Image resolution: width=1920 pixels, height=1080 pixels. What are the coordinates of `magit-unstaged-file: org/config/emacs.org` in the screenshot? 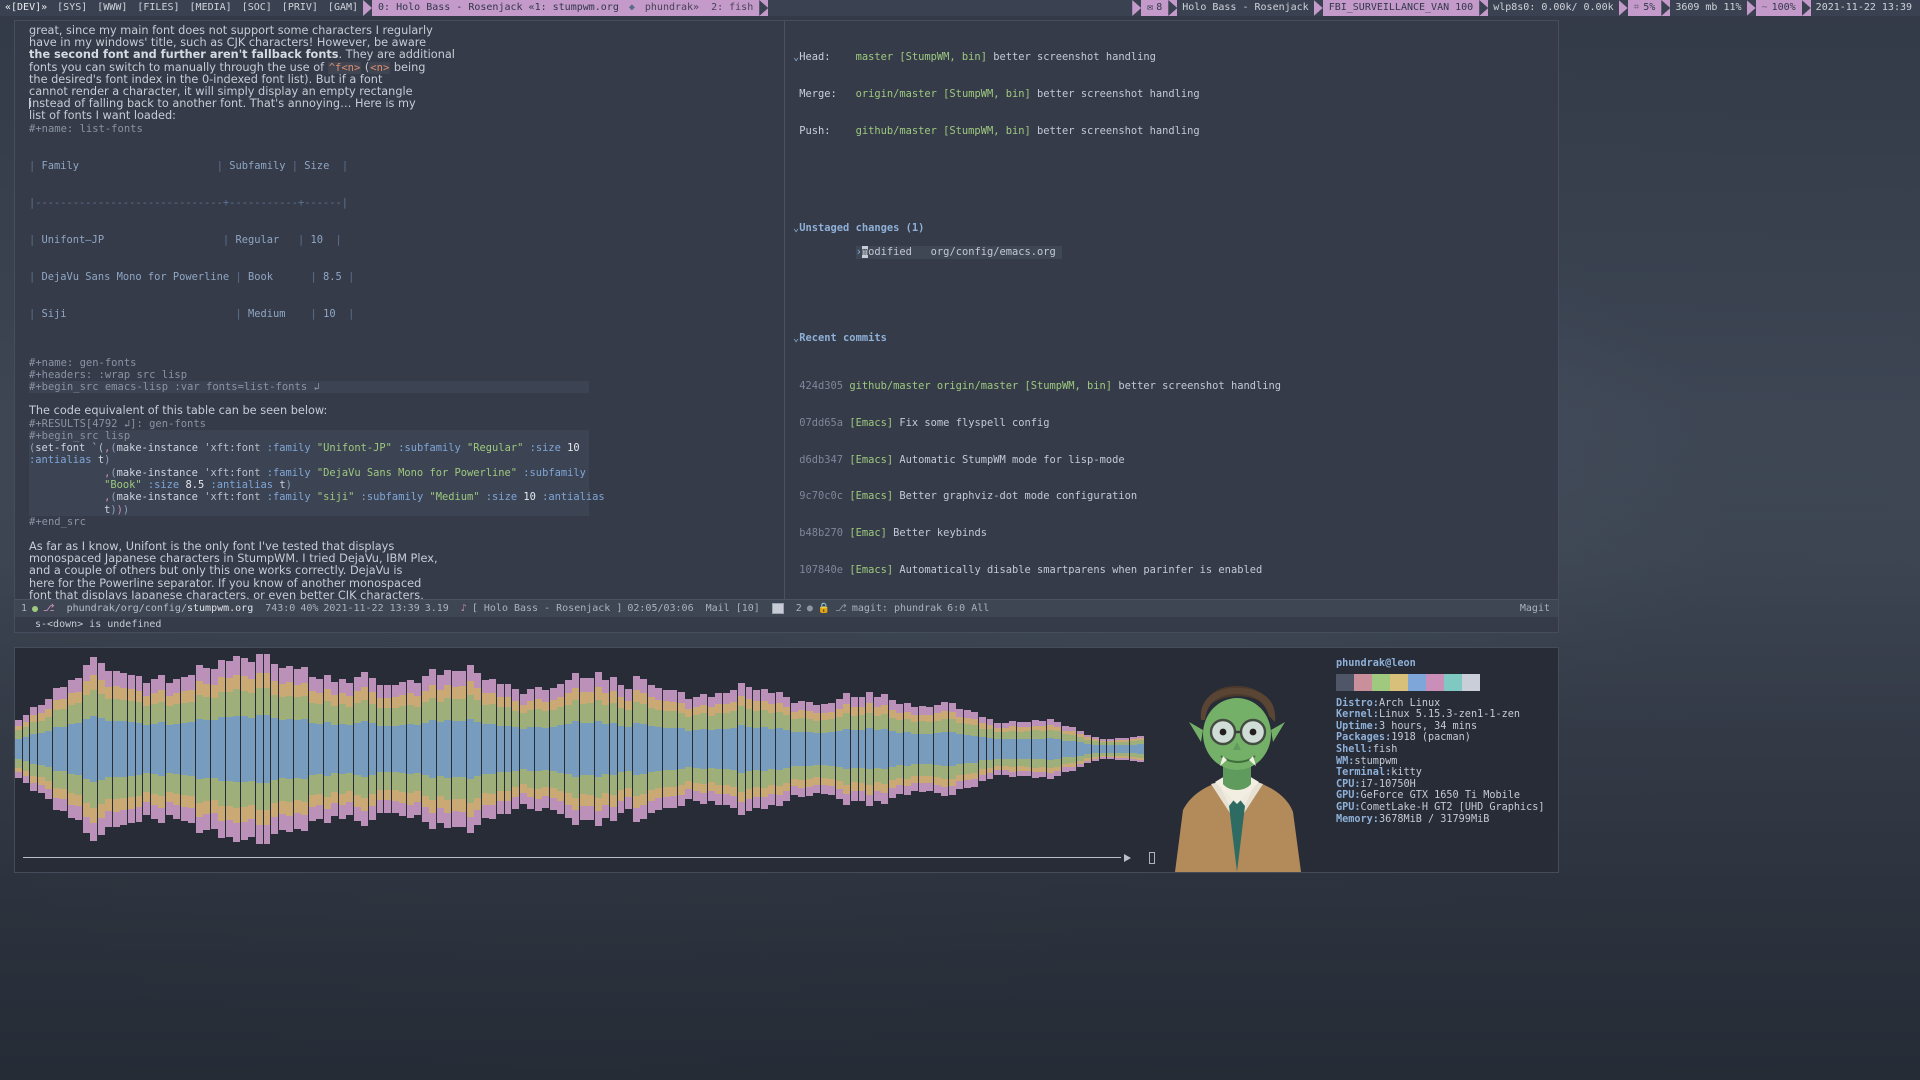 It's located at (993, 252).